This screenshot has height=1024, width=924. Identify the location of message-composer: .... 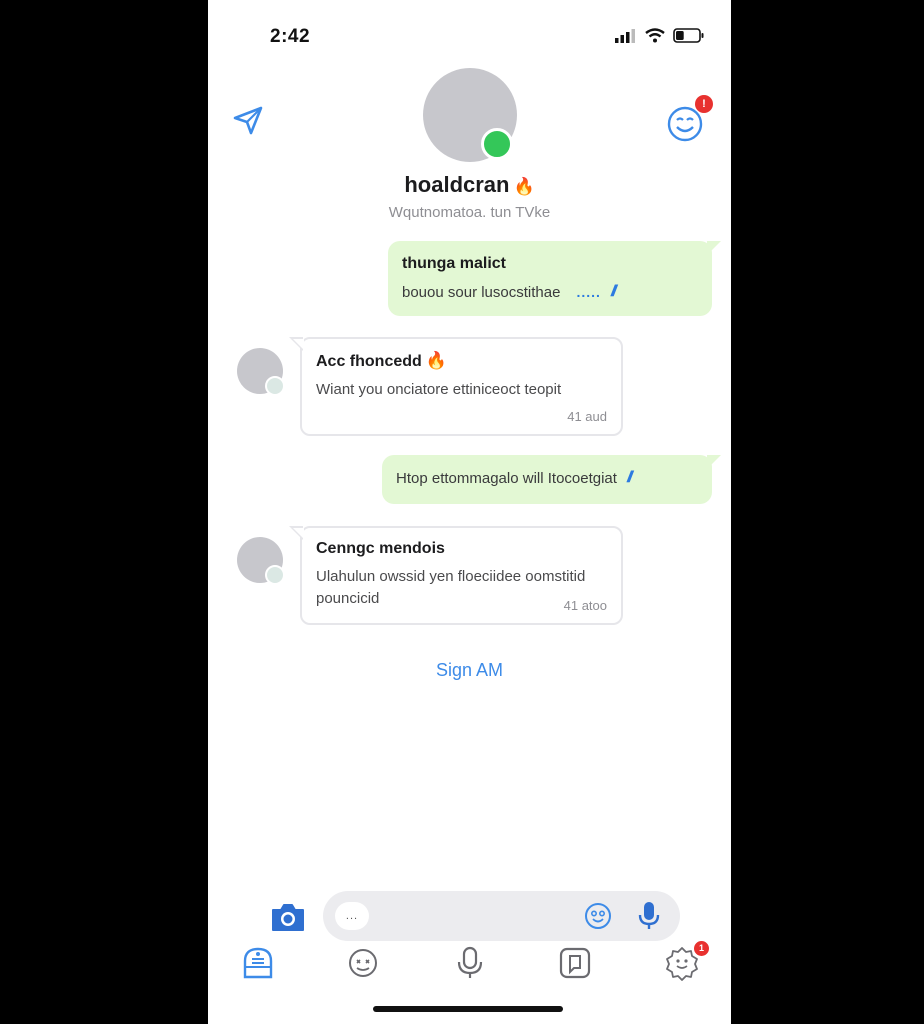
(501, 916).